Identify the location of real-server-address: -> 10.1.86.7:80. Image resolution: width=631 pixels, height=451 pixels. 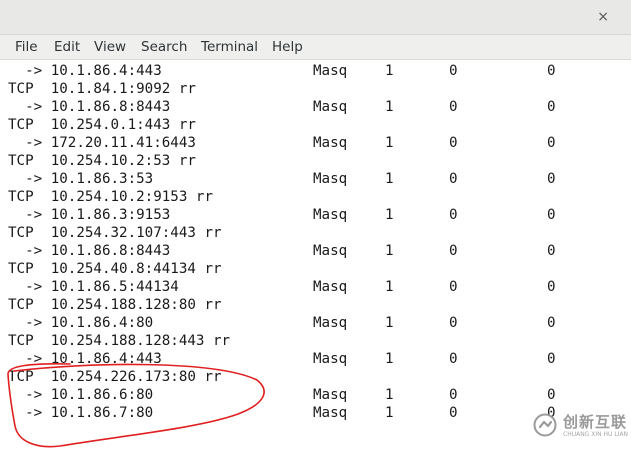
(81, 413).